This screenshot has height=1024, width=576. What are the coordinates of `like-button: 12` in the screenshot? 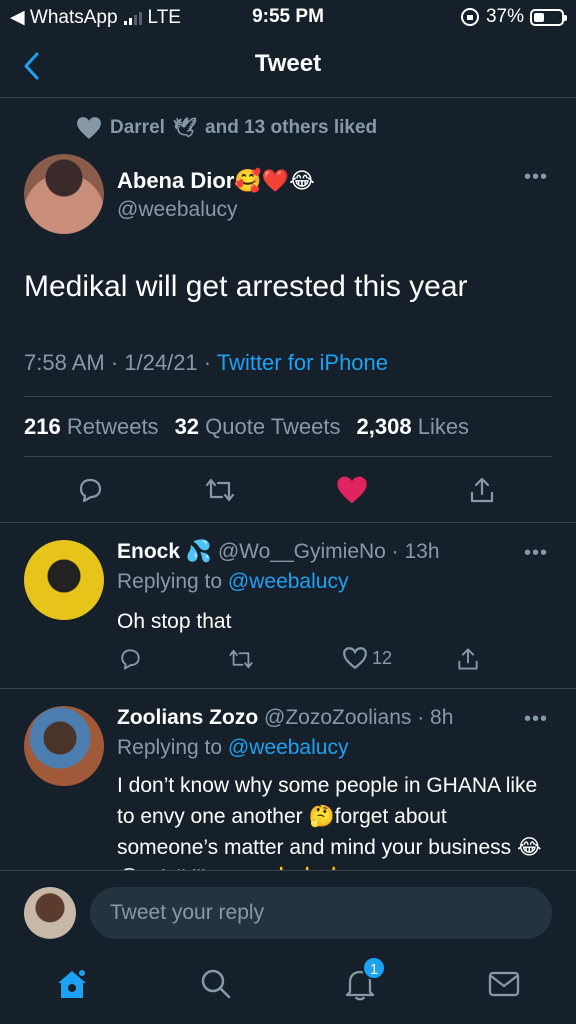 It's located at (367, 658).